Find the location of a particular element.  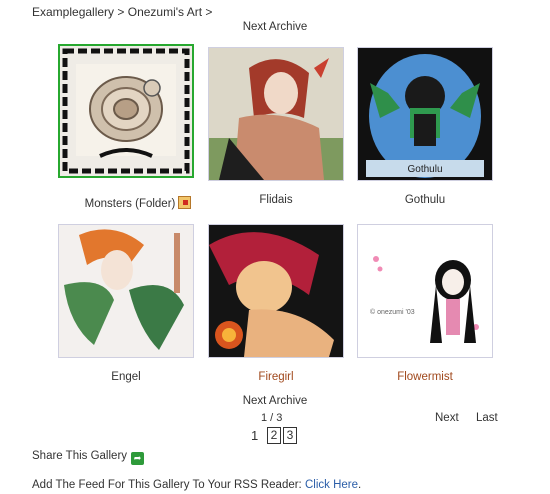

flidais-image is located at coordinates (276, 114).